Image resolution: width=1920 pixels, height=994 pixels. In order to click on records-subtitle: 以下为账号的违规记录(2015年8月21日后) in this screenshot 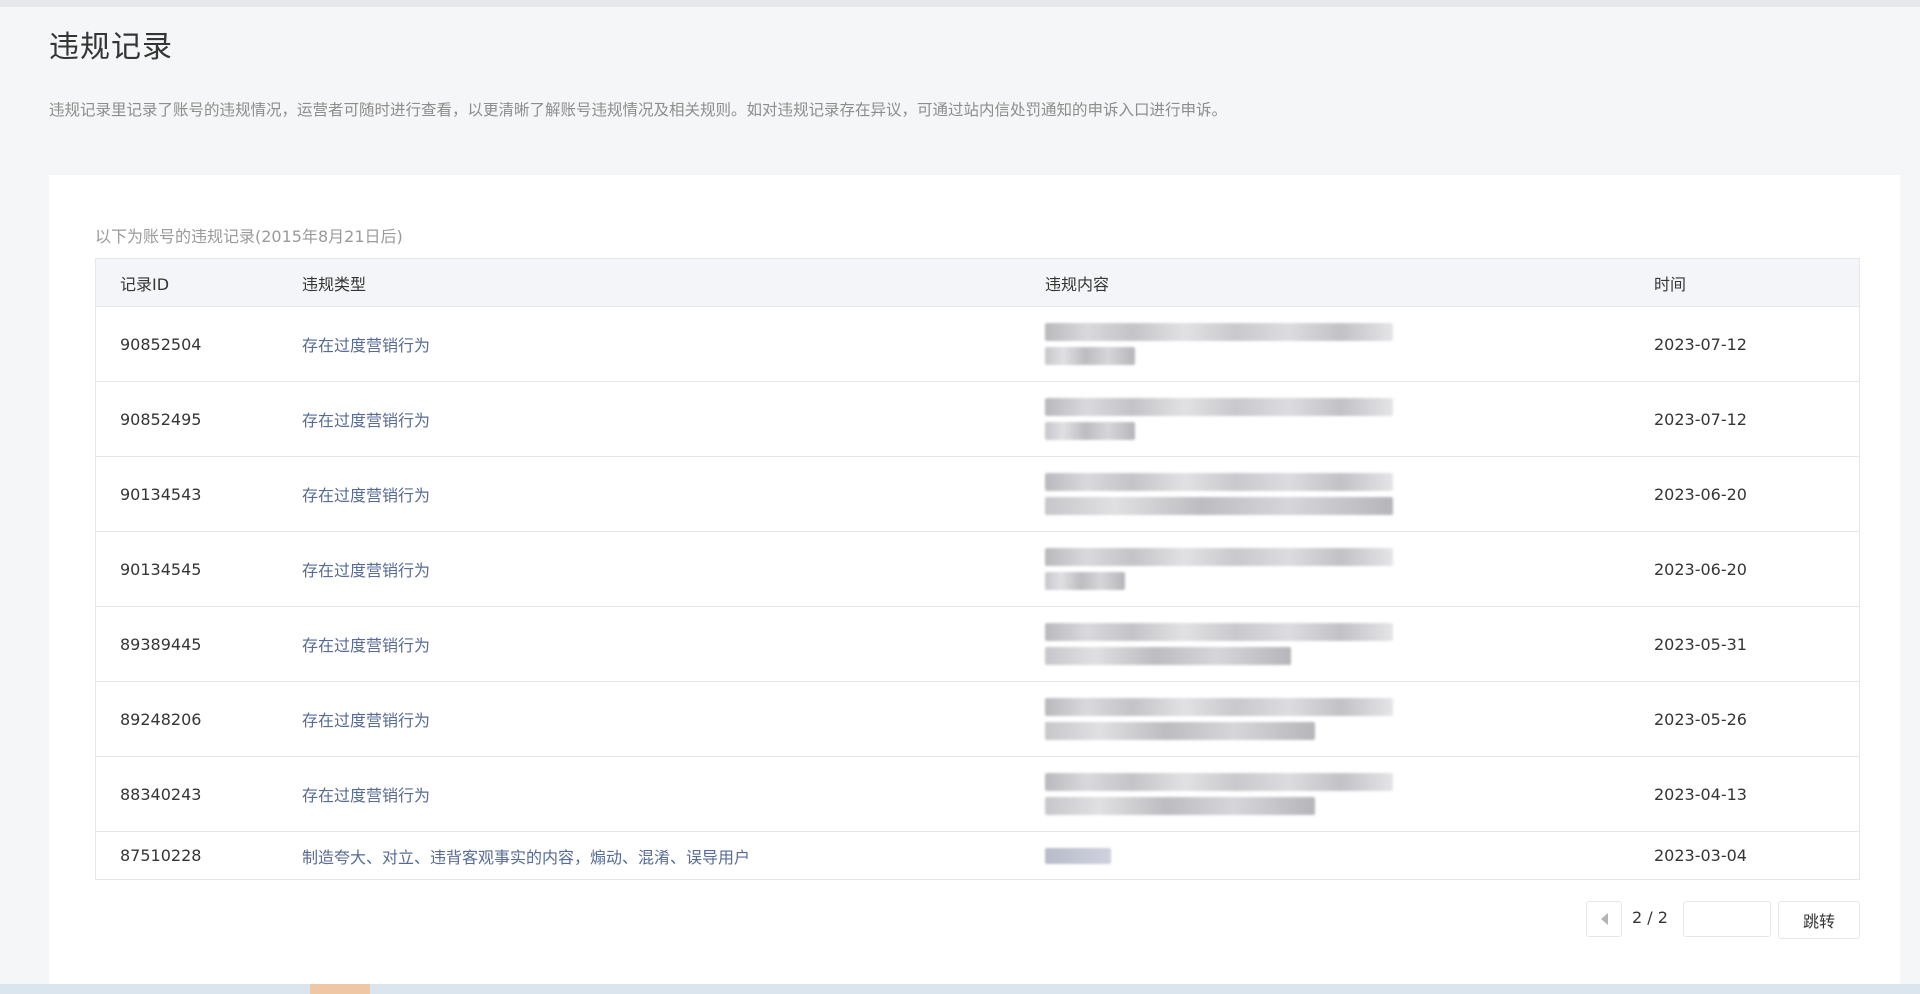, I will do `click(249, 236)`.